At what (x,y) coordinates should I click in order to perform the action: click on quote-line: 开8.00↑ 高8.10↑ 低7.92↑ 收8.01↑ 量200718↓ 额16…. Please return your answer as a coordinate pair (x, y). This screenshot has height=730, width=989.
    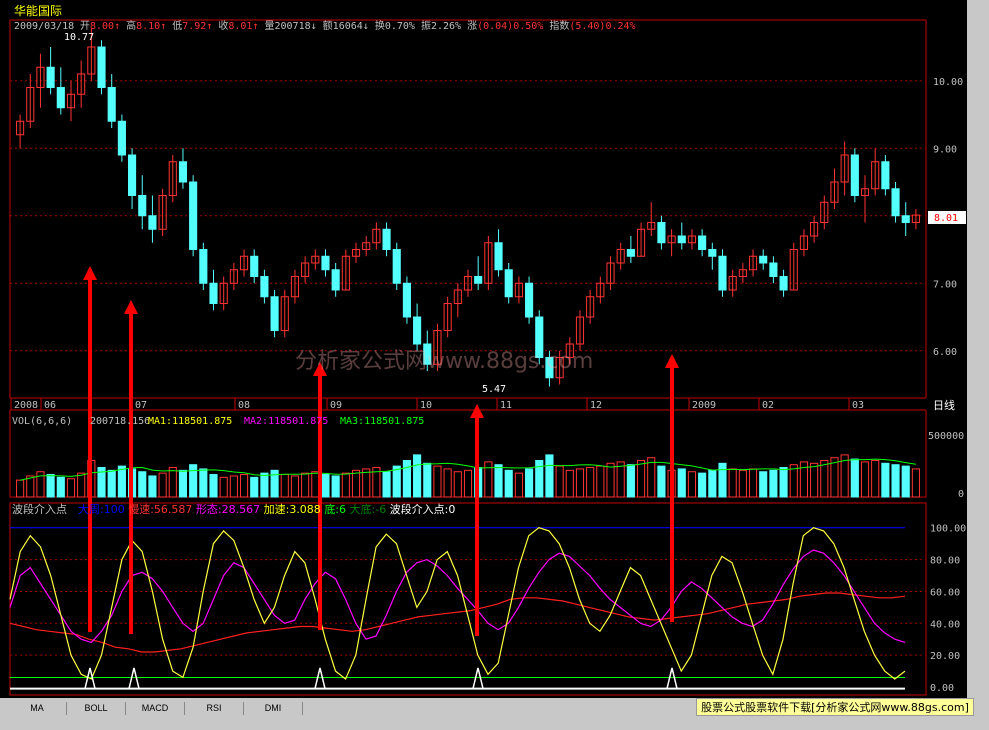
    Looking at the image, I should click on (358, 25).